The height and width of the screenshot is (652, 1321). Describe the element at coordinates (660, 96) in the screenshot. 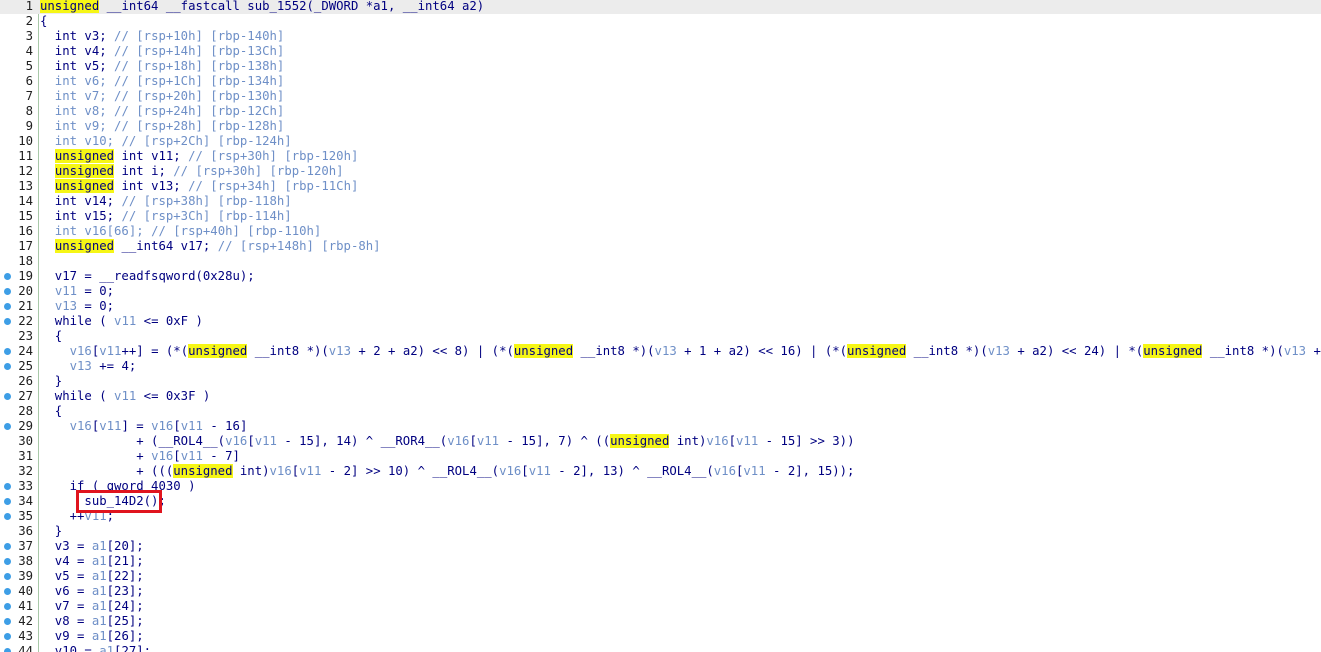

I see `code-line: 7 int v7; // [rsp+20h] [rbp-130h]` at that location.